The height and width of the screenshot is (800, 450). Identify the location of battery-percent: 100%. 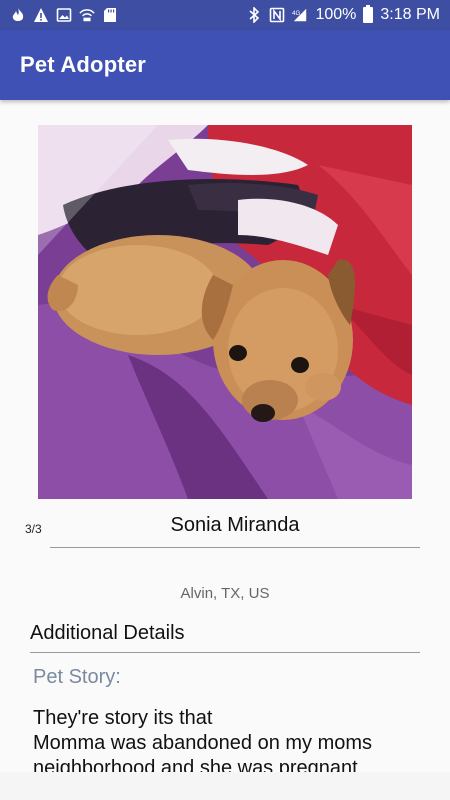
(336, 14).